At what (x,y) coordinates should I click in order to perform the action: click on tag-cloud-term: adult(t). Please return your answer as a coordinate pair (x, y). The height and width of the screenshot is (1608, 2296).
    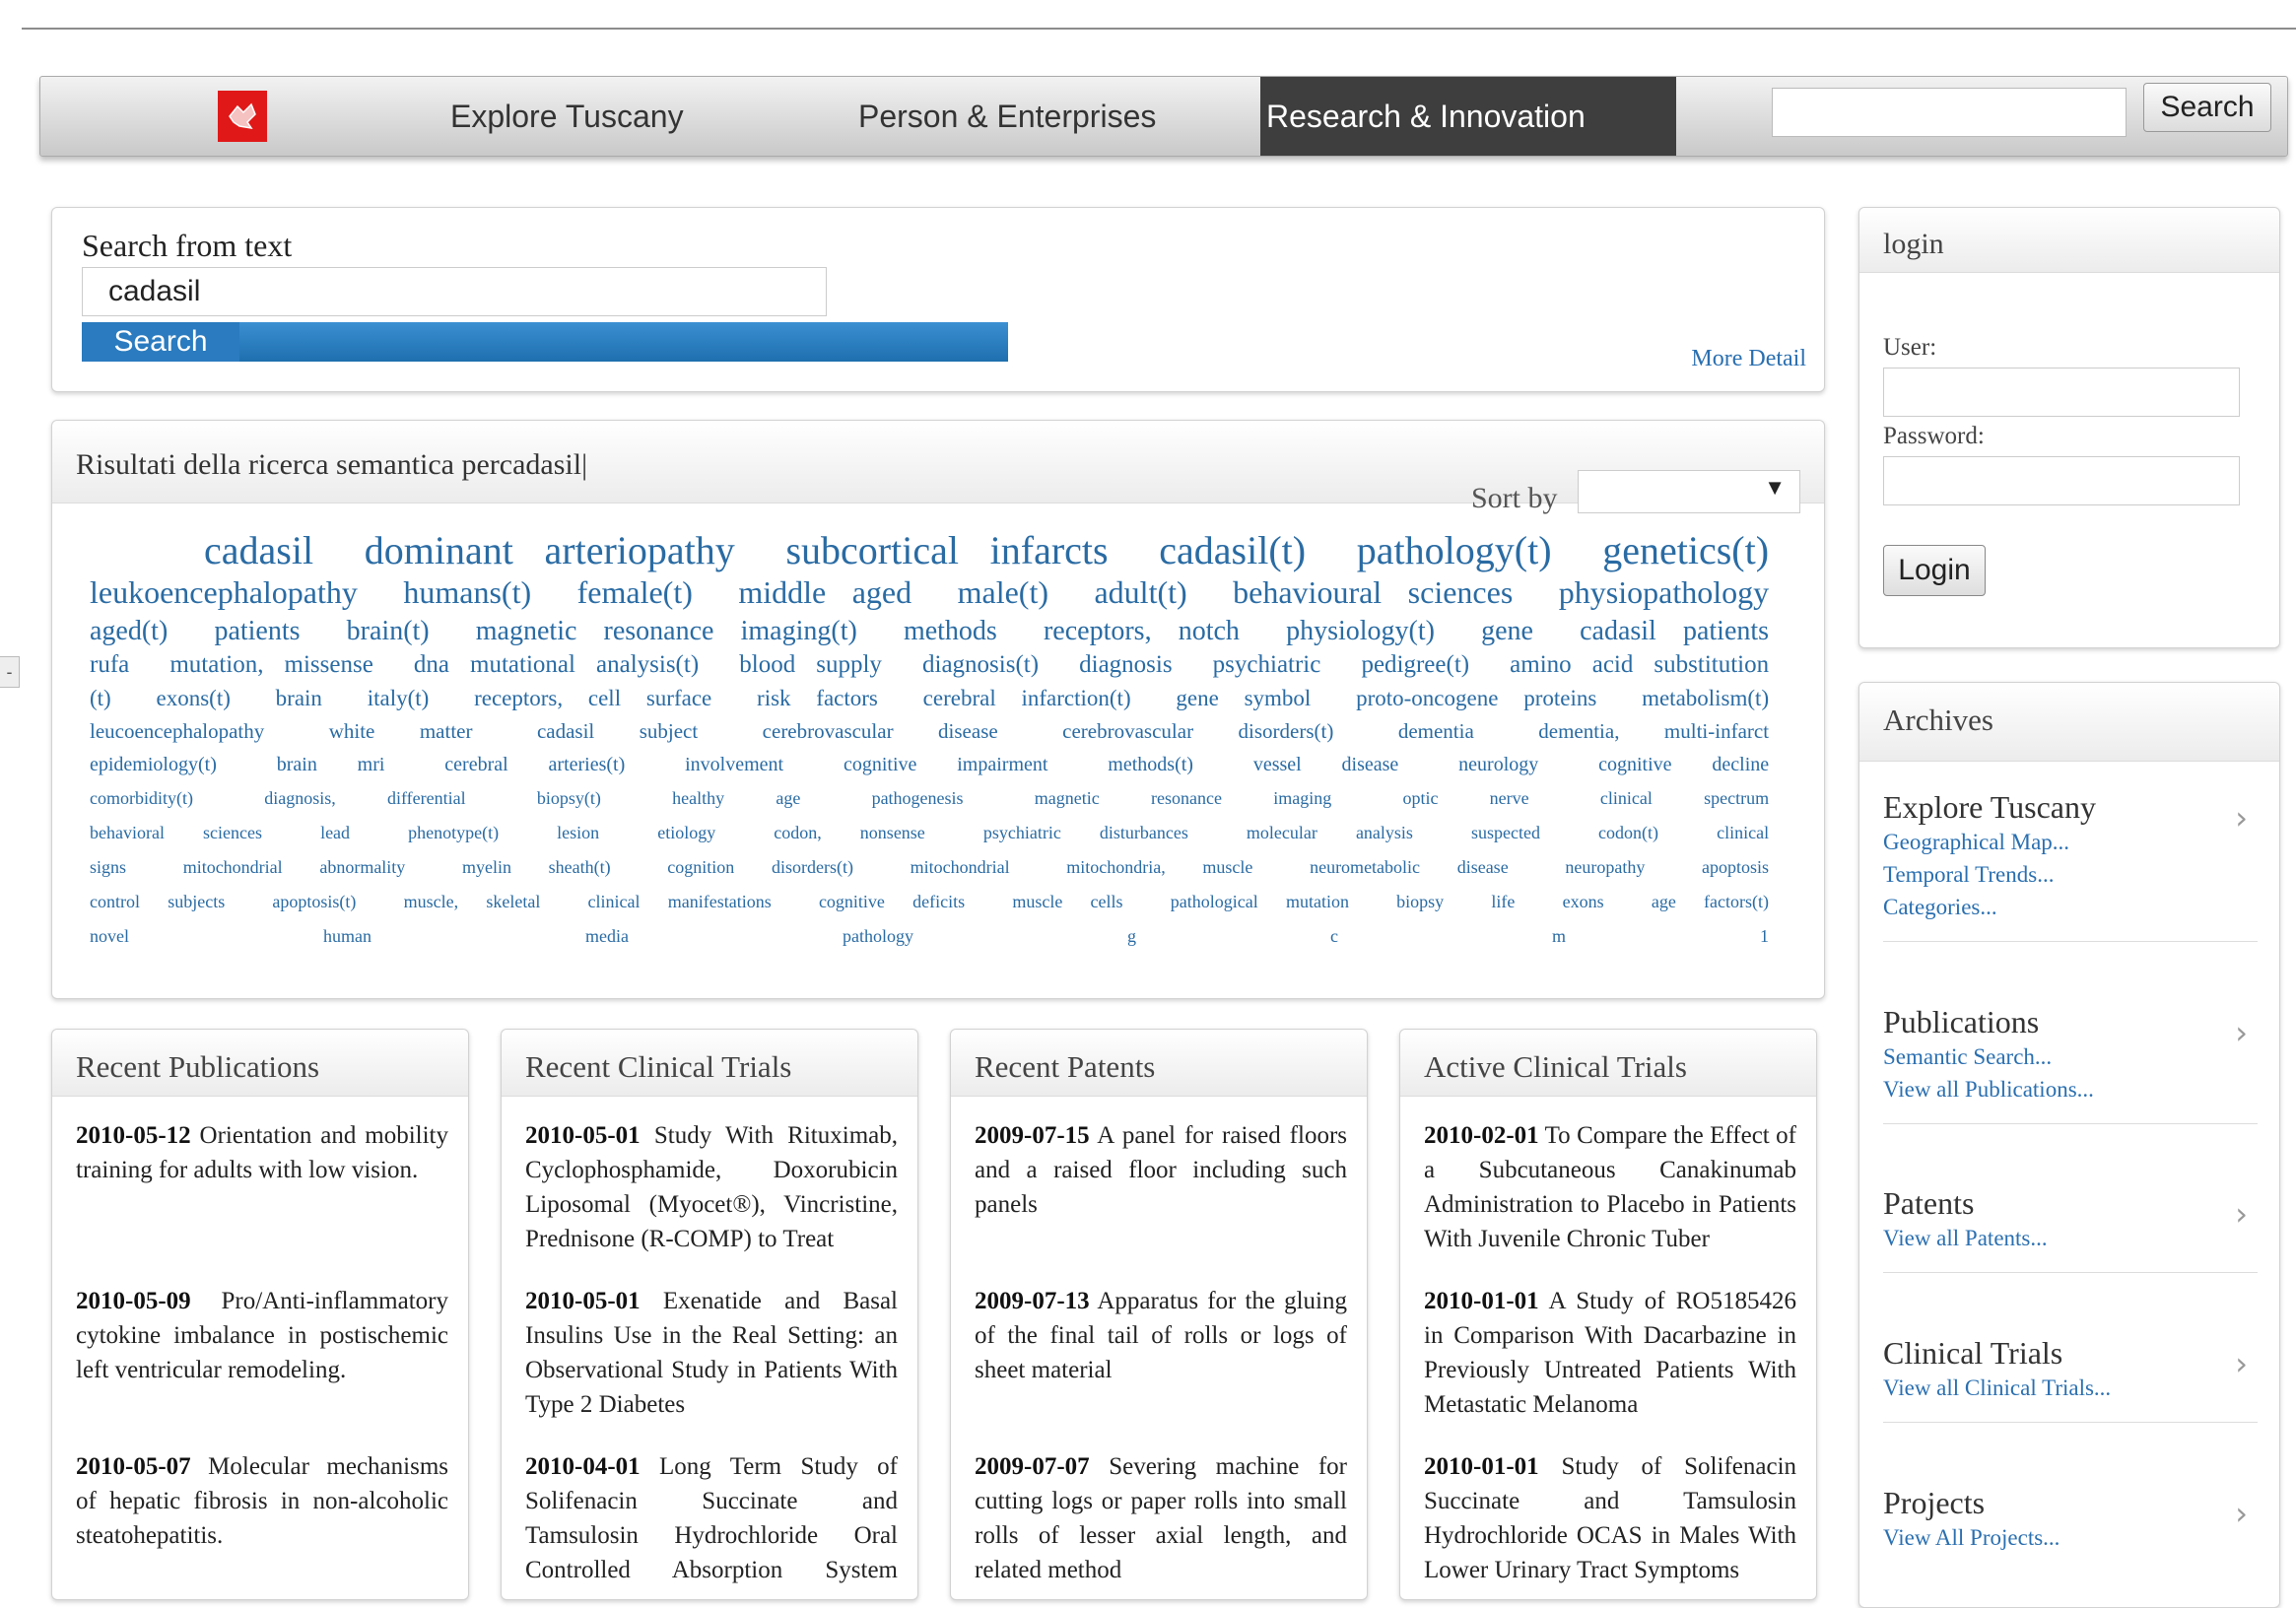
    Looking at the image, I should click on (1140, 592).